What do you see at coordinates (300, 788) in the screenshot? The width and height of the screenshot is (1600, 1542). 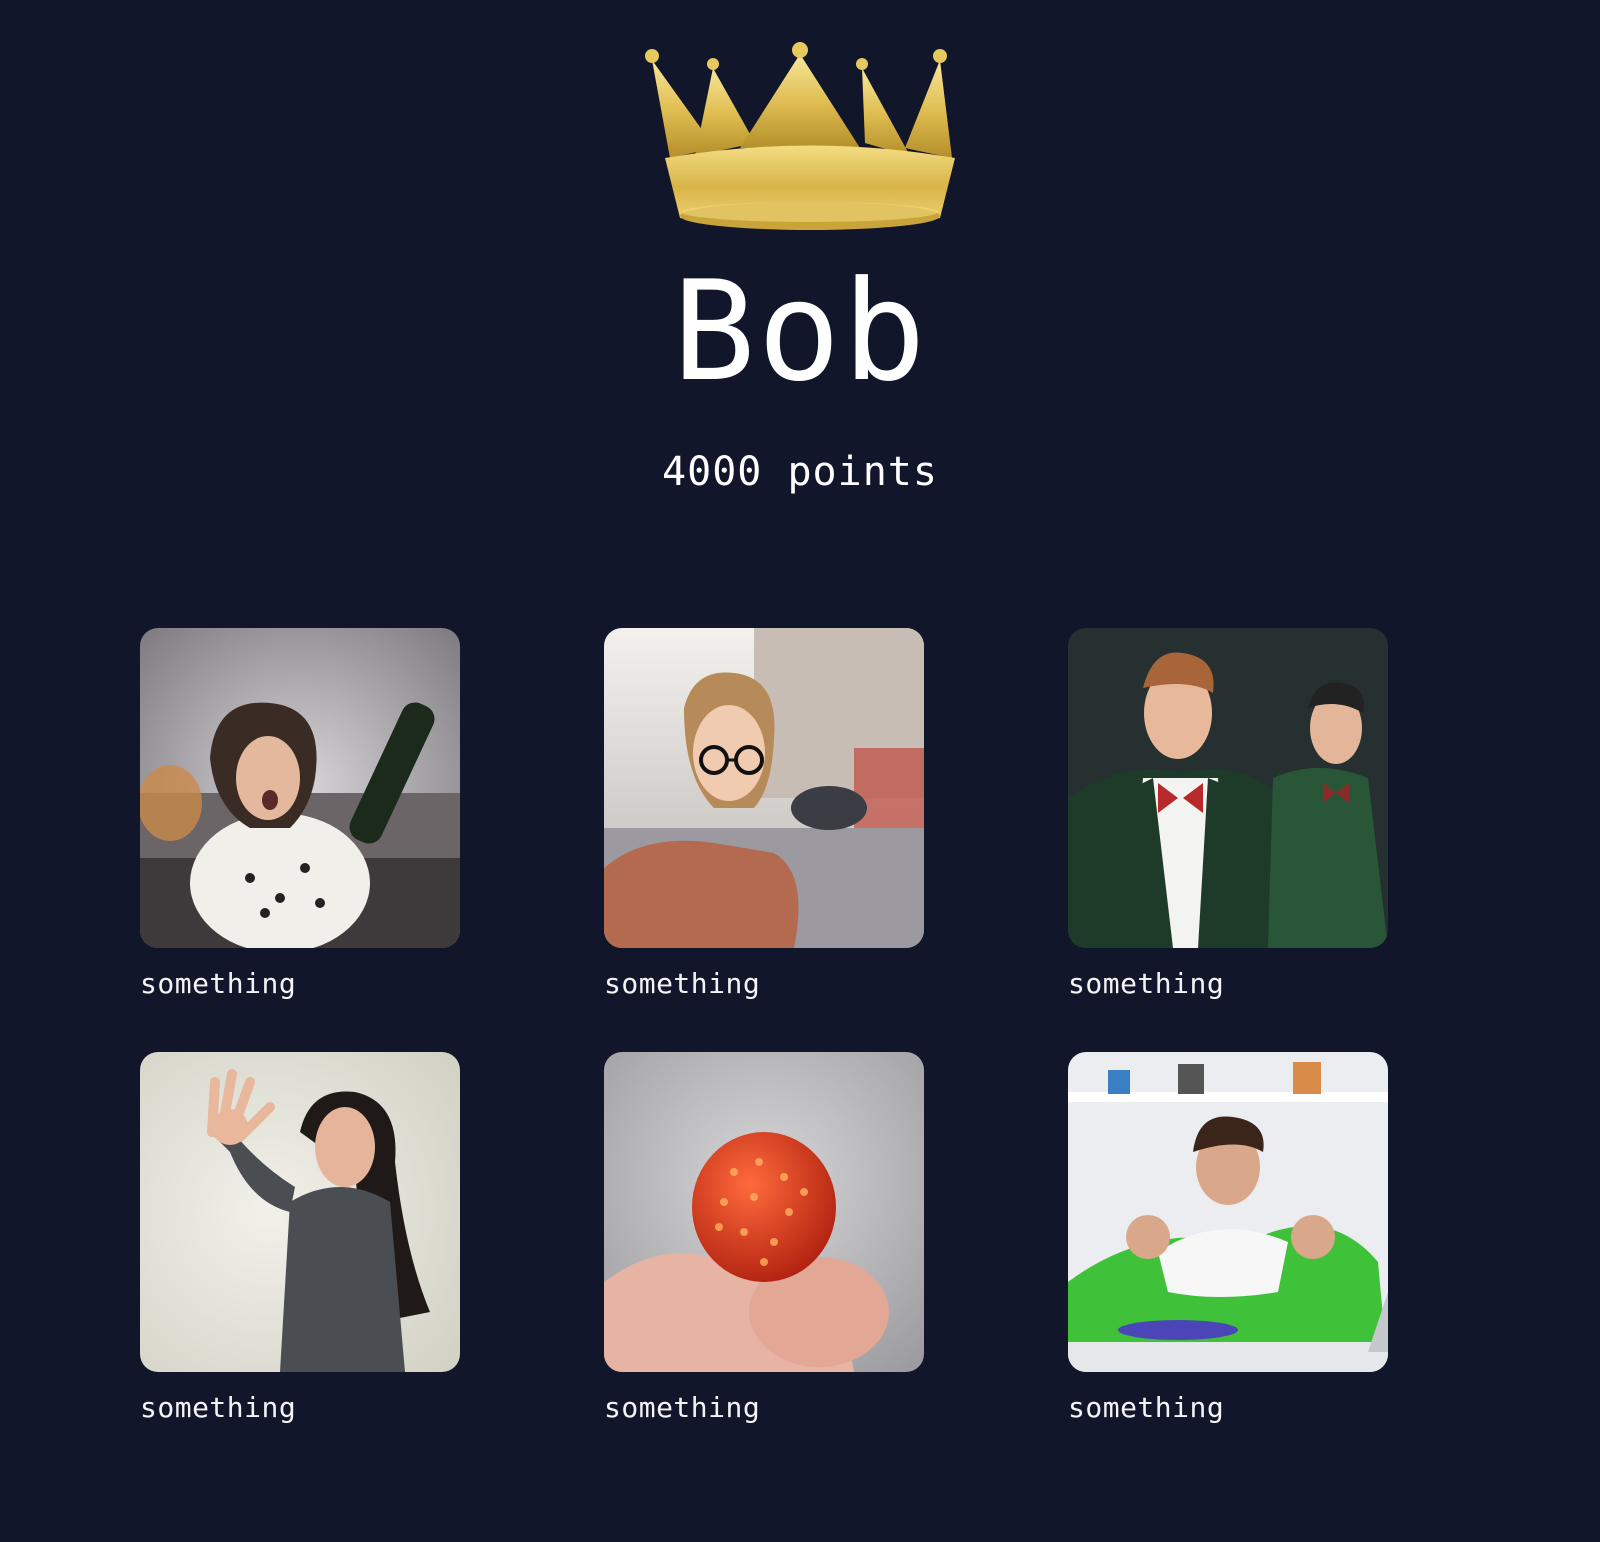 I see `submission-image-woman-with-wine-bottle` at bounding box center [300, 788].